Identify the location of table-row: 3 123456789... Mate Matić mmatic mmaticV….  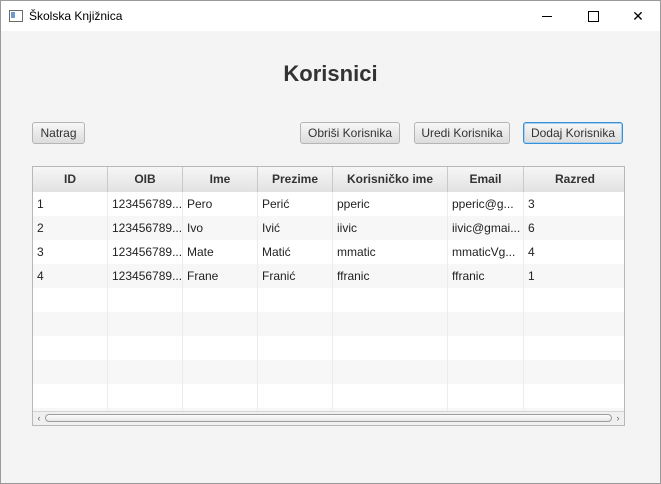
(328, 252).